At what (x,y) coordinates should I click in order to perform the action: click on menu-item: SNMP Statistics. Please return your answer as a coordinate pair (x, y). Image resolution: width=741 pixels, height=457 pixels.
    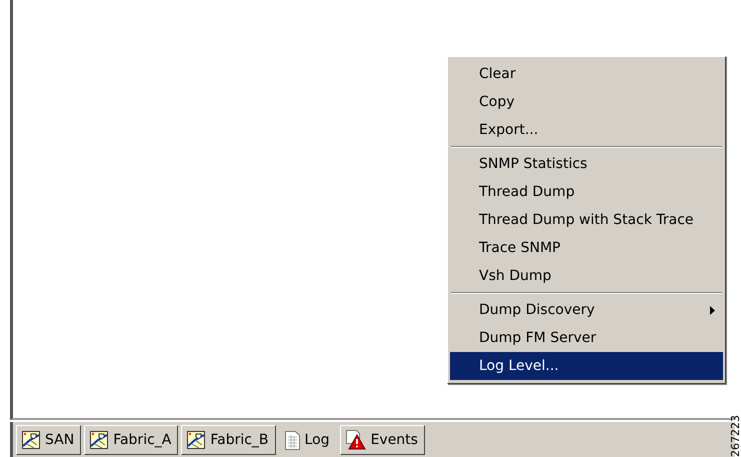
    Looking at the image, I should click on (586, 164).